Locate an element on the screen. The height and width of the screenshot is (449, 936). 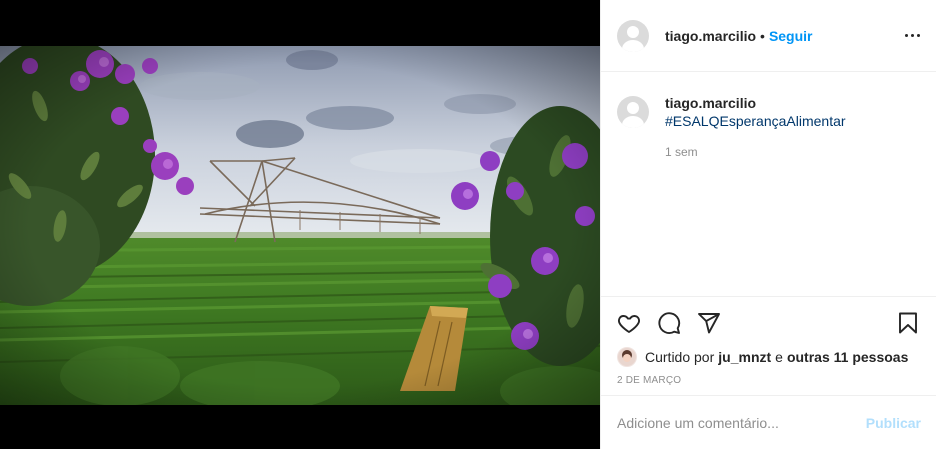
heart-icon is located at coordinates (629, 324).